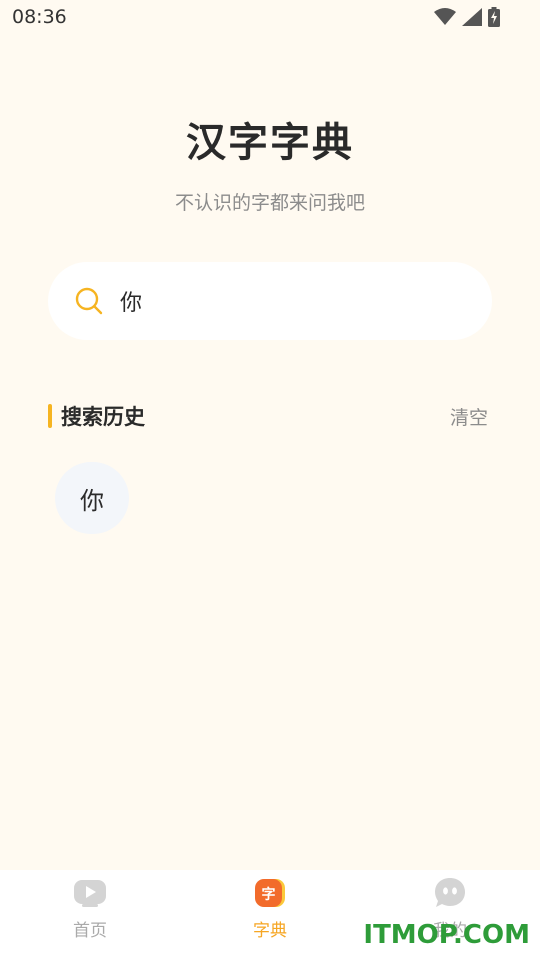  I want to click on battery-icon, so click(494, 17).